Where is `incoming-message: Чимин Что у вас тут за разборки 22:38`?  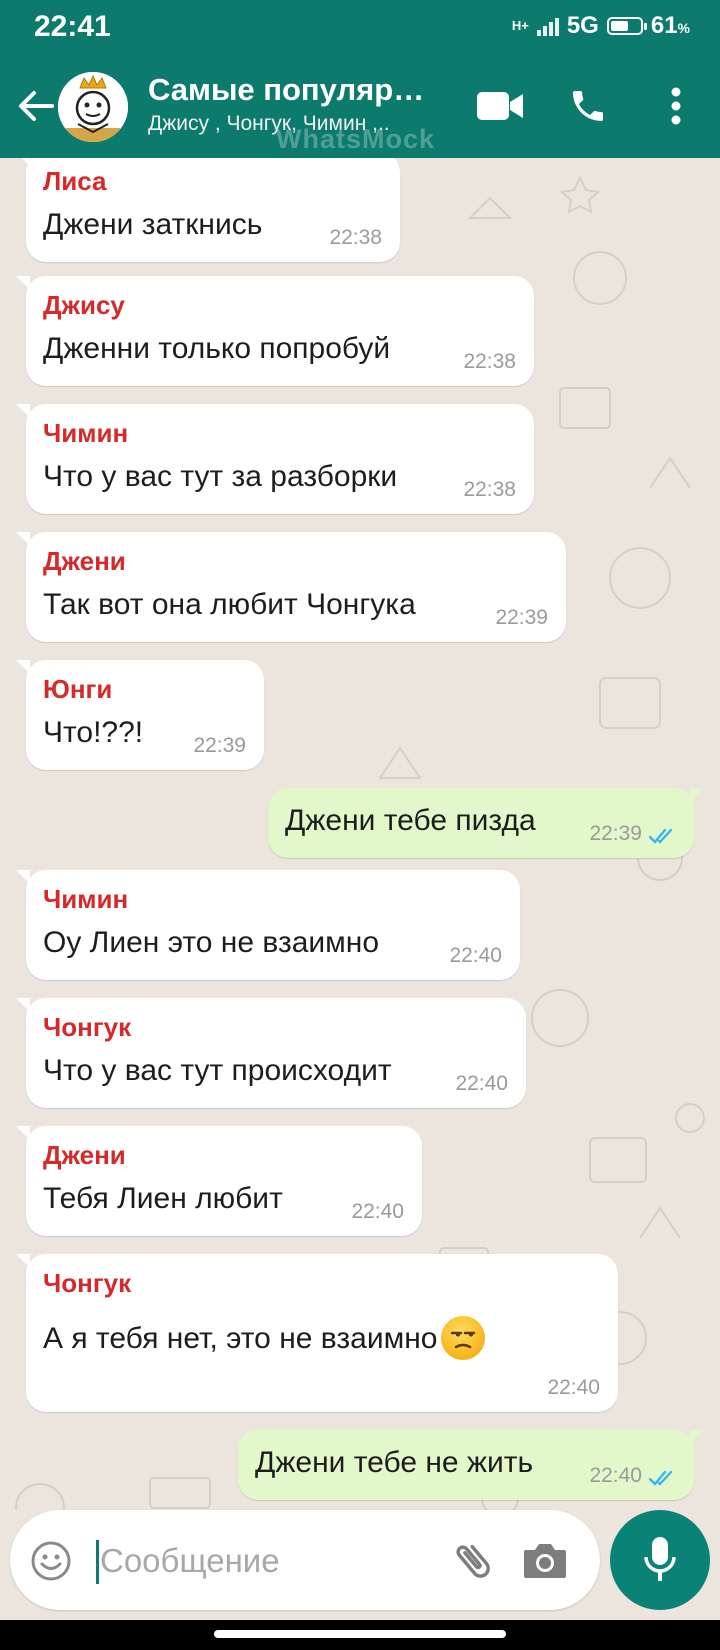
incoming-message: Чимин Что у вас тут за разборки 22:38 is located at coordinates (275, 459).